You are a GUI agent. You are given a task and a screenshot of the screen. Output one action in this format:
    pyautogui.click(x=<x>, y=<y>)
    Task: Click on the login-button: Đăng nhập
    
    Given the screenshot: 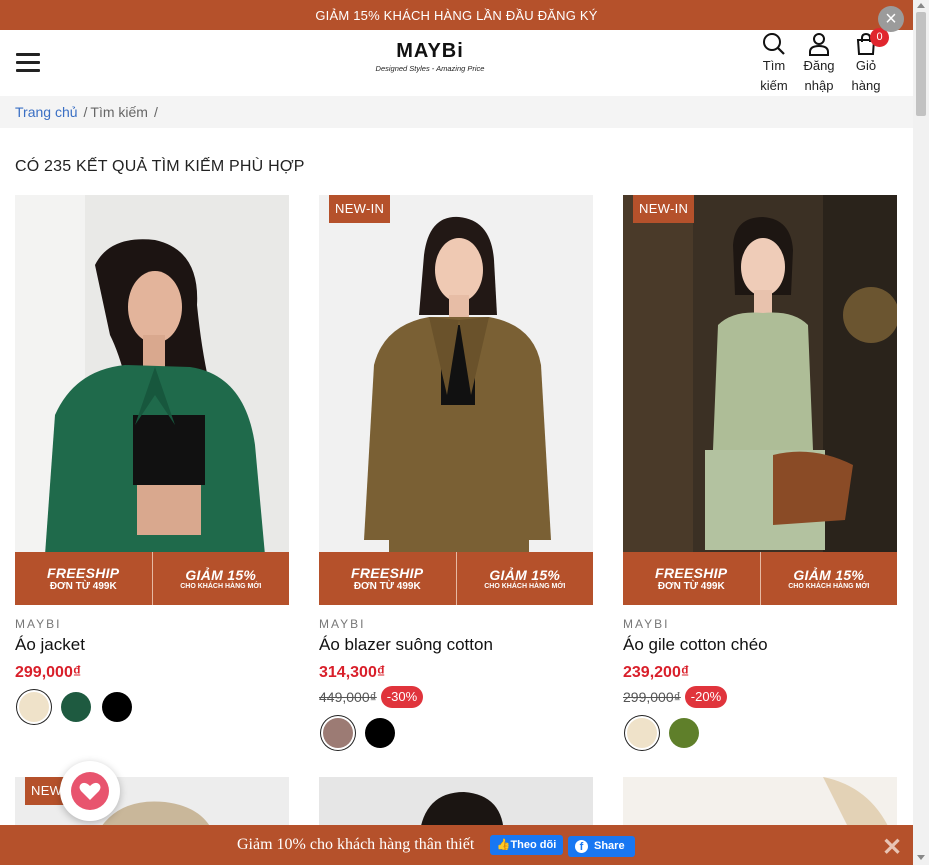 What is the action you would take?
    pyautogui.click(x=819, y=64)
    